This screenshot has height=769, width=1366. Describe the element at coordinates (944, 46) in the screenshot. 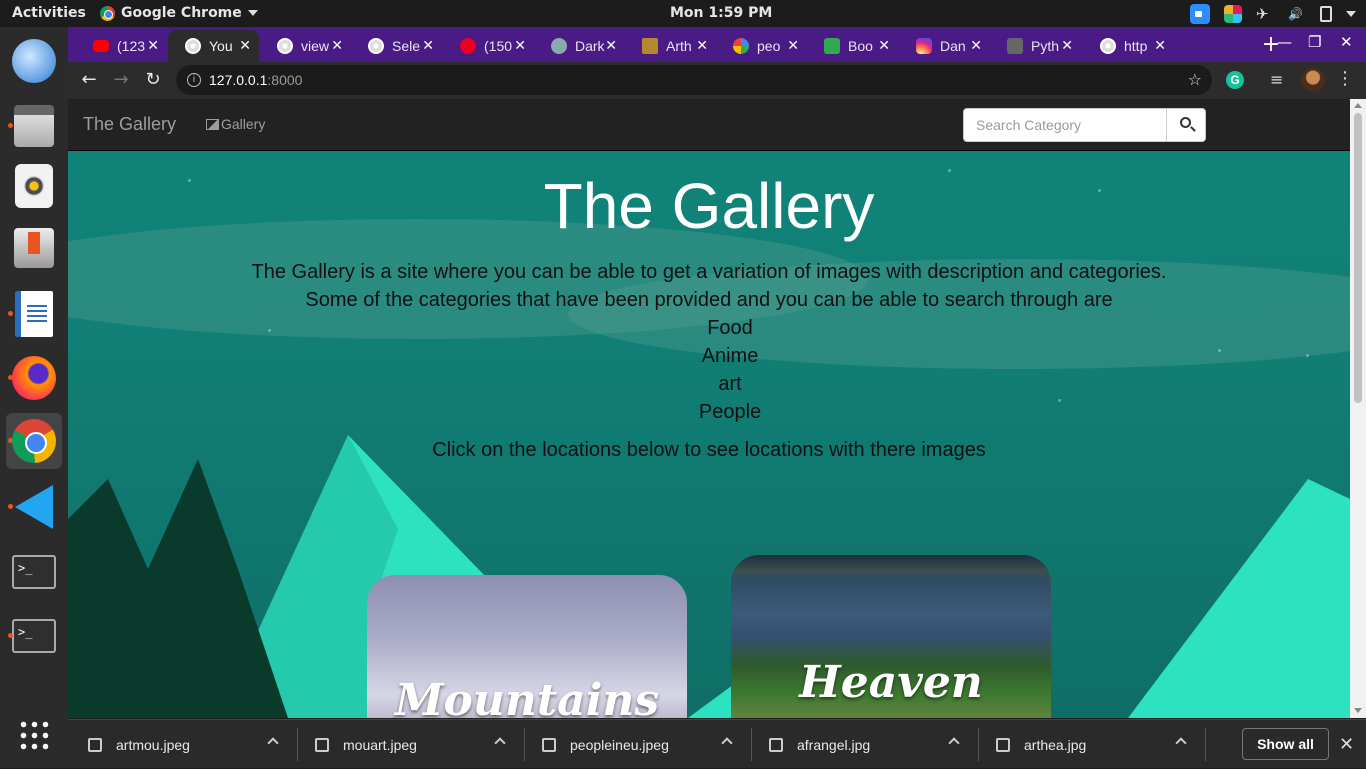

I see `tab-instagram: Dan ✕` at that location.